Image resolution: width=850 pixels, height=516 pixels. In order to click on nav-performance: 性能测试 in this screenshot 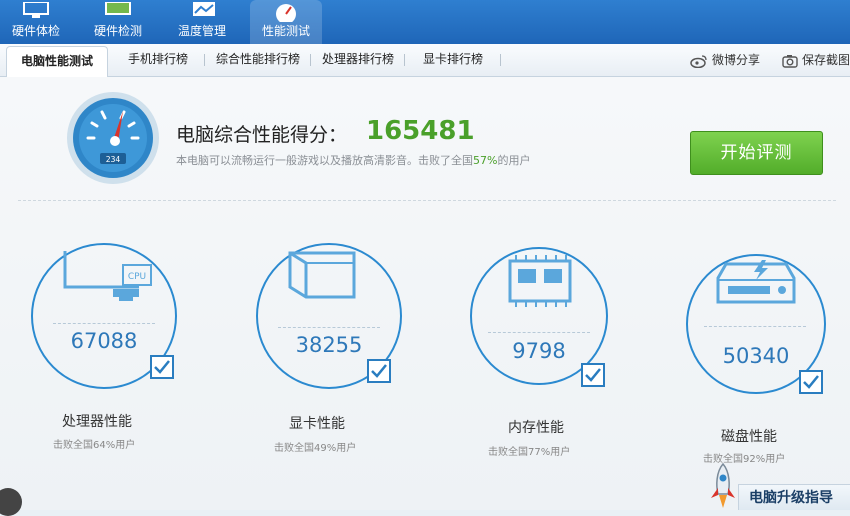, I will do `click(286, 22)`.